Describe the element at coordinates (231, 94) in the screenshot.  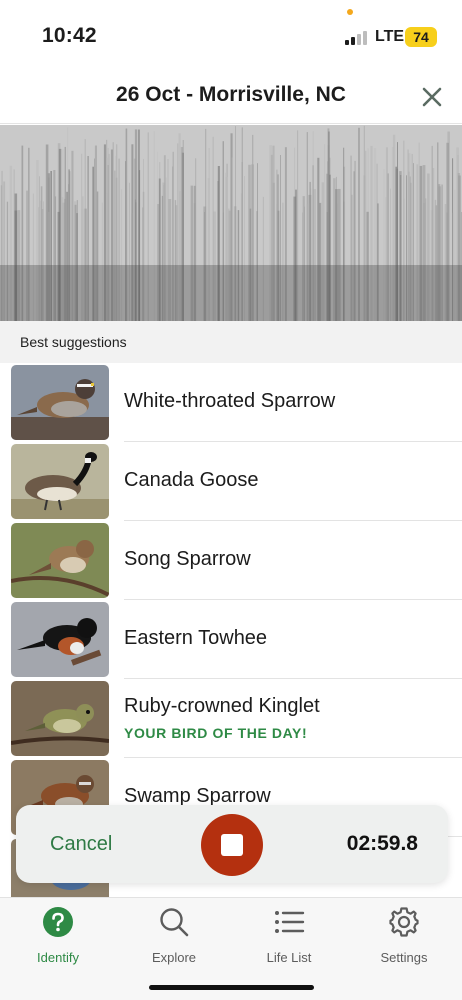
I see `page-title: 26 Oct - Morrisville, NC` at that location.